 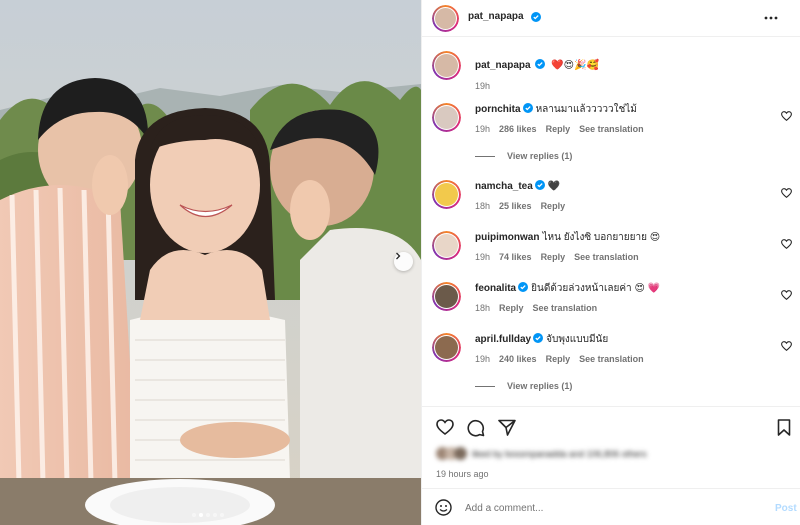 I want to click on commenter-username: namcha_tea, so click(x=504, y=186).